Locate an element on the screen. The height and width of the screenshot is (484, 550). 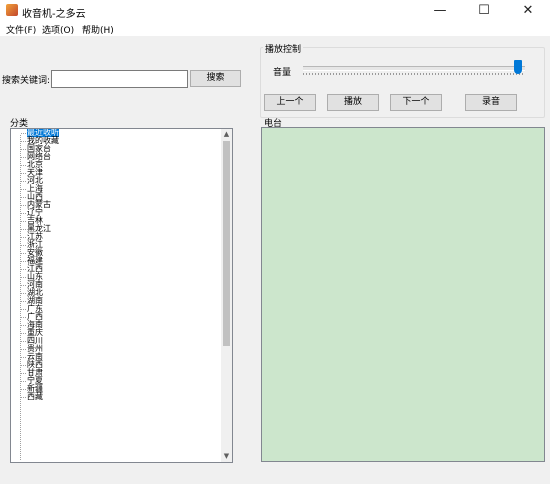
volume-label: 音量 is located at coordinates (282, 73).